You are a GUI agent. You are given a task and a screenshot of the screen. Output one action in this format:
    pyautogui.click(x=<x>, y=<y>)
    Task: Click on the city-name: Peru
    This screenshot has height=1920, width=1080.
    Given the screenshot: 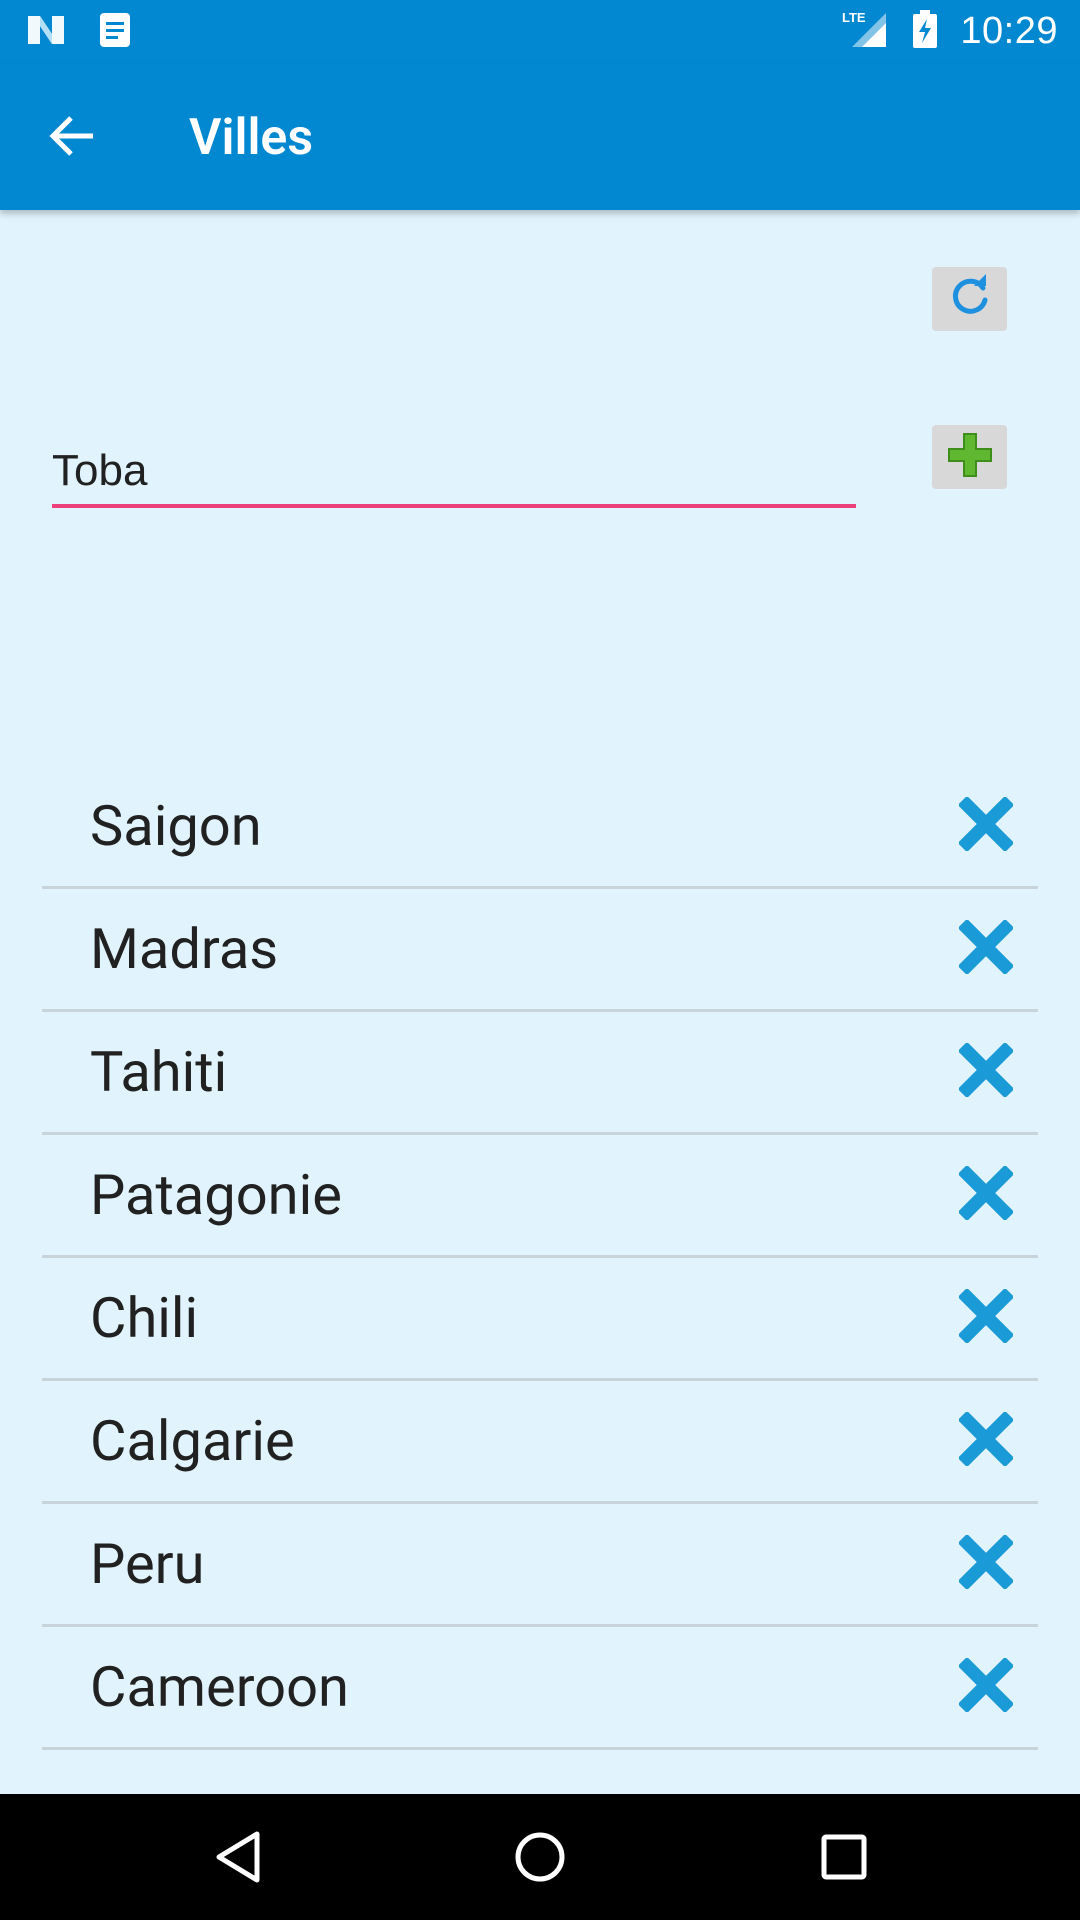 What is the action you would take?
    pyautogui.click(x=147, y=1564)
    